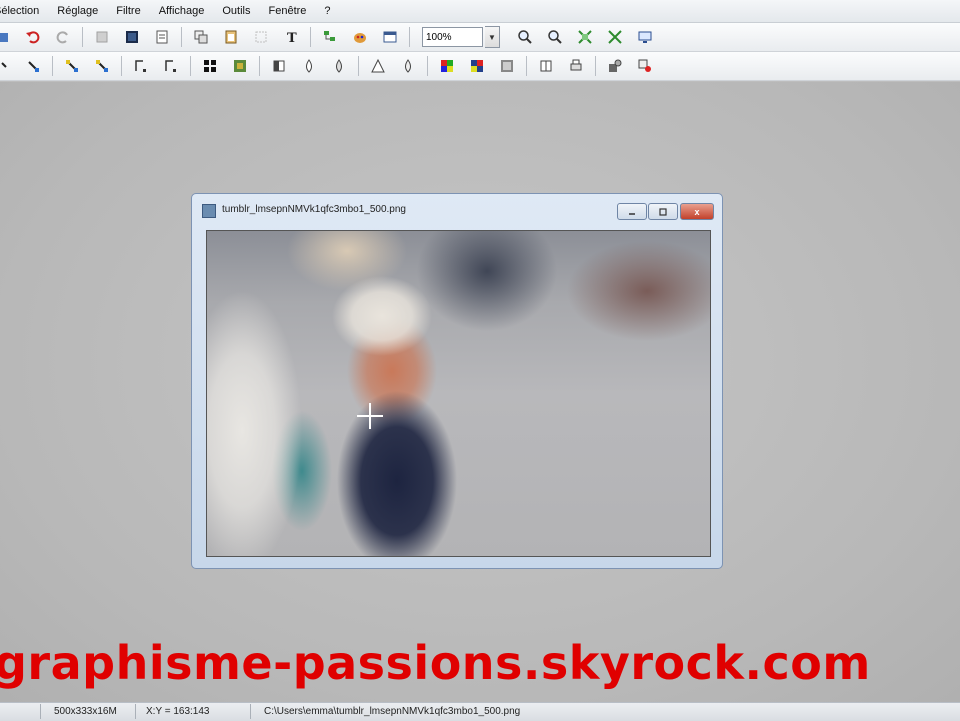 The image size is (960, 721). Describe the element at coordinates (390, 37) in the screenshot. I see `window-icon` at that location.